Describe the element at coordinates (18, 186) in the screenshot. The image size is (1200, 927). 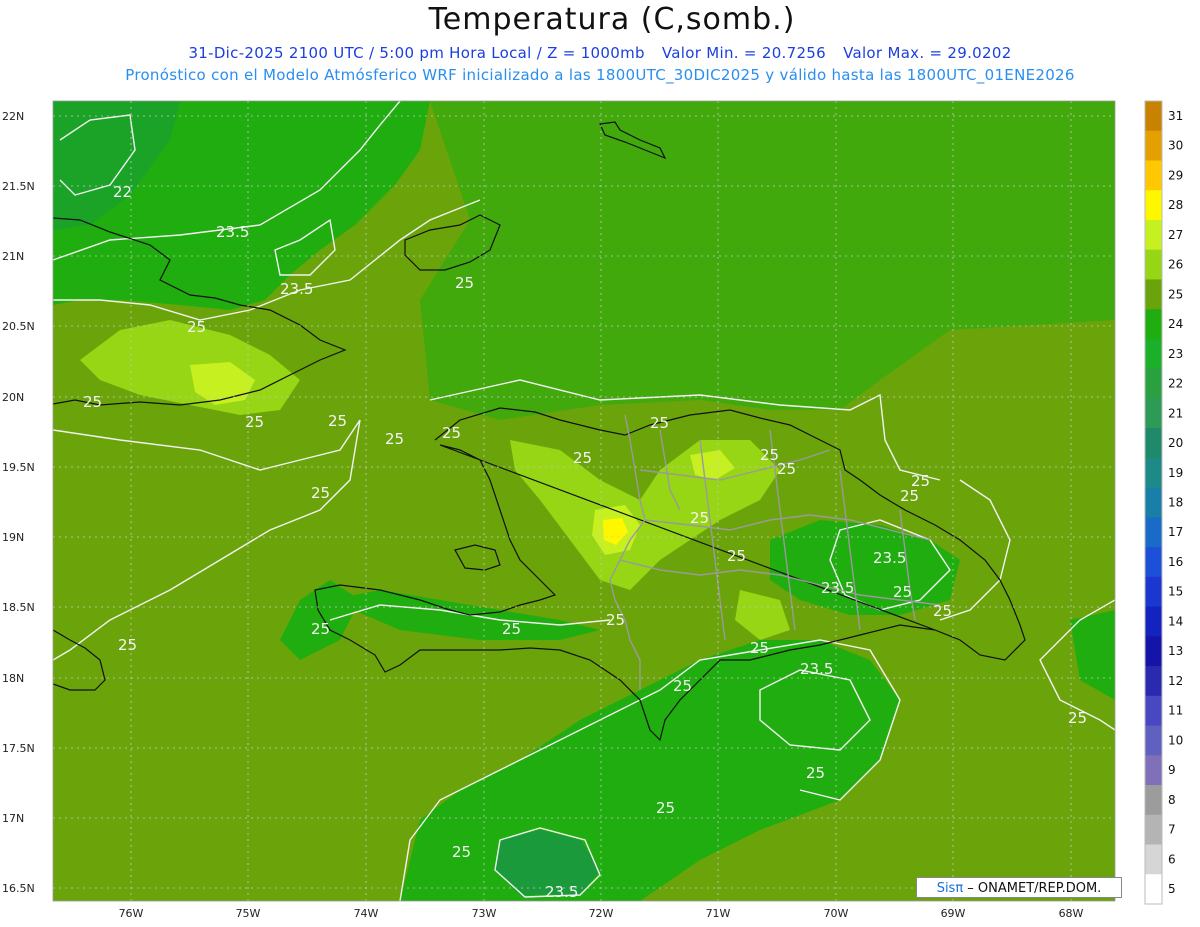
I see `lat-label: 21.5N` at that location.